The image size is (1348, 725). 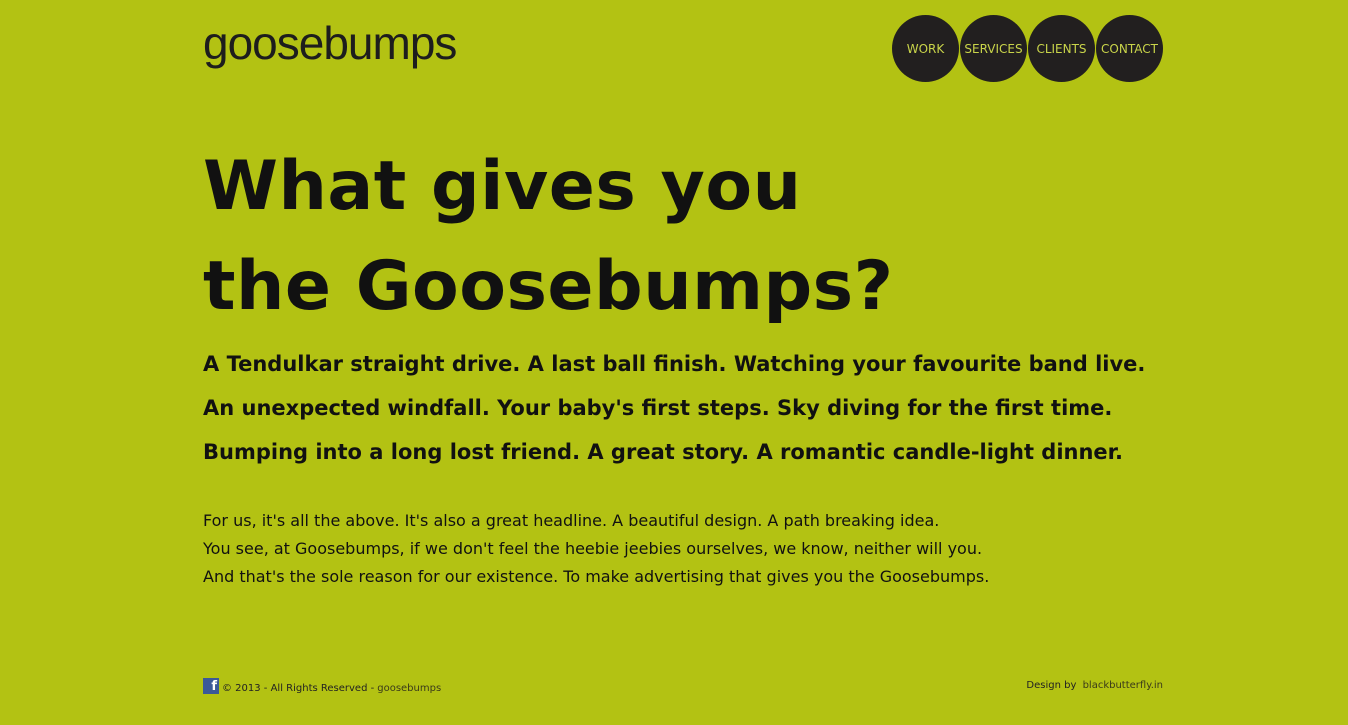 I want to click on headline-line-2: the Goosebumps?, so click(x=548, y=286).